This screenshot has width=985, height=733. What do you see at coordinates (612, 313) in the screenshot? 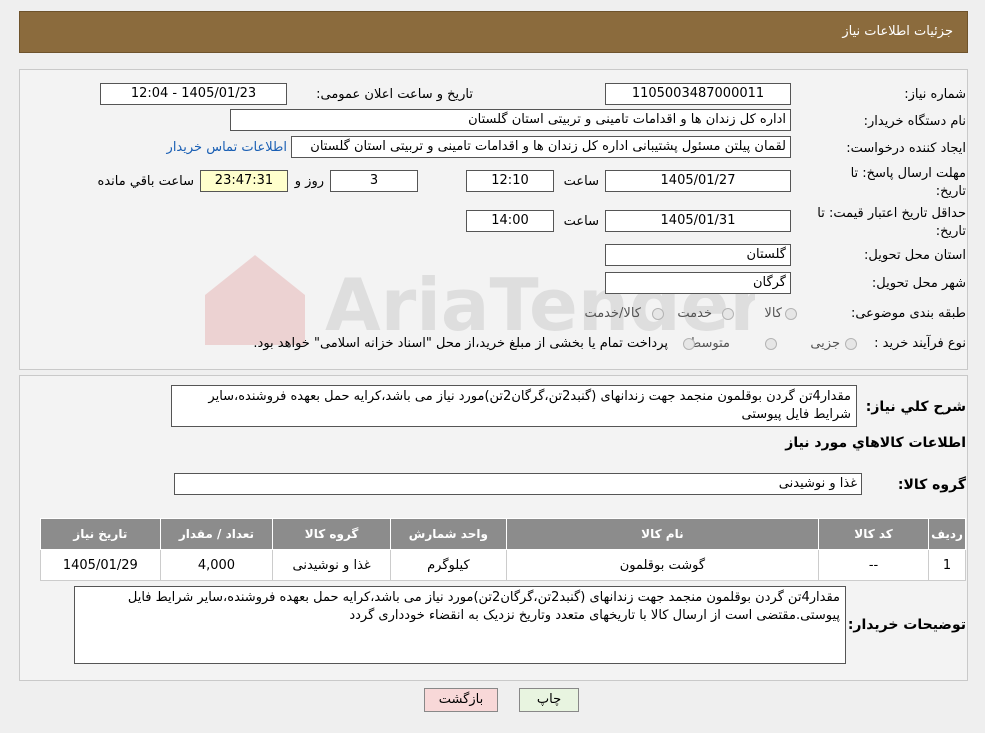
I see `category-option-goods-service: کالا/خدمت` at bounding box center [612, 313].